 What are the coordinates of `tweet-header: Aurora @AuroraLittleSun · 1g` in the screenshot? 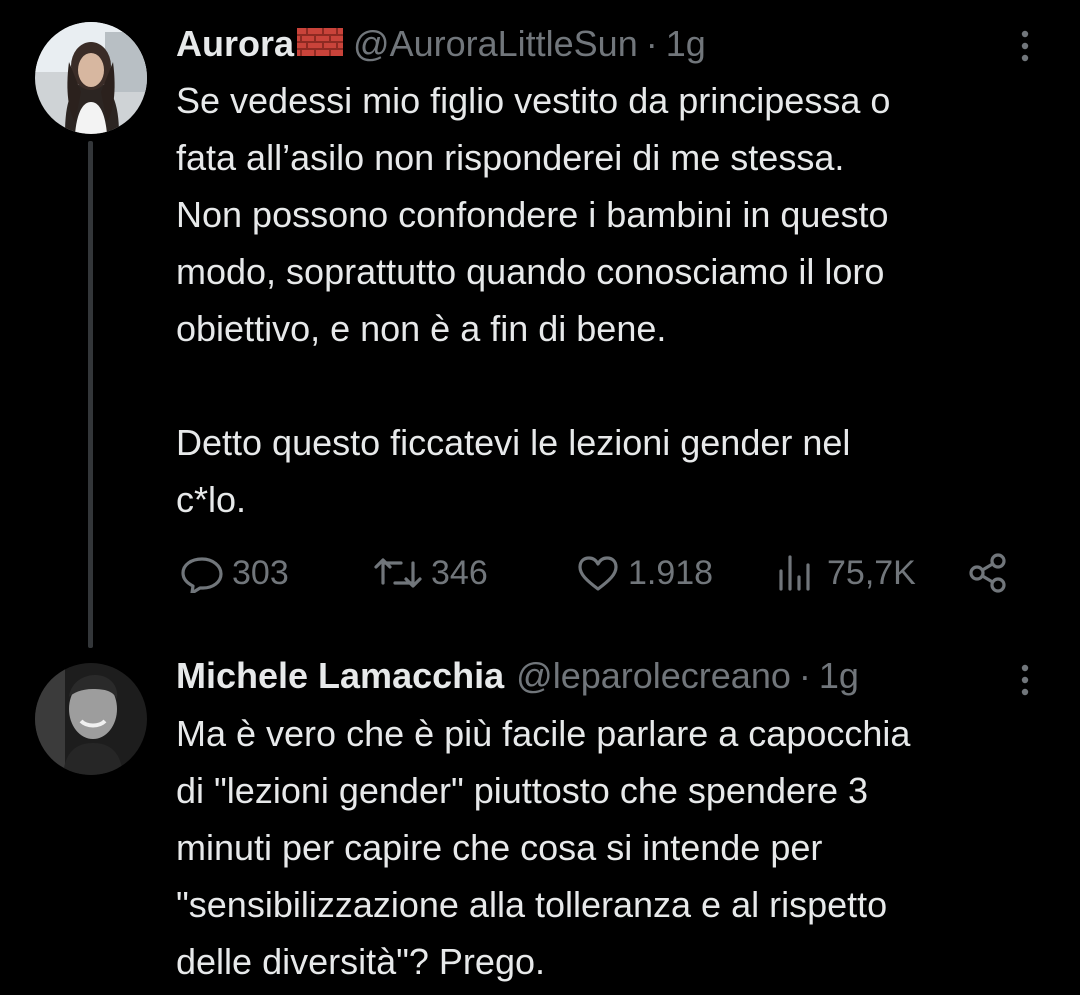 It's located at (441, 47).